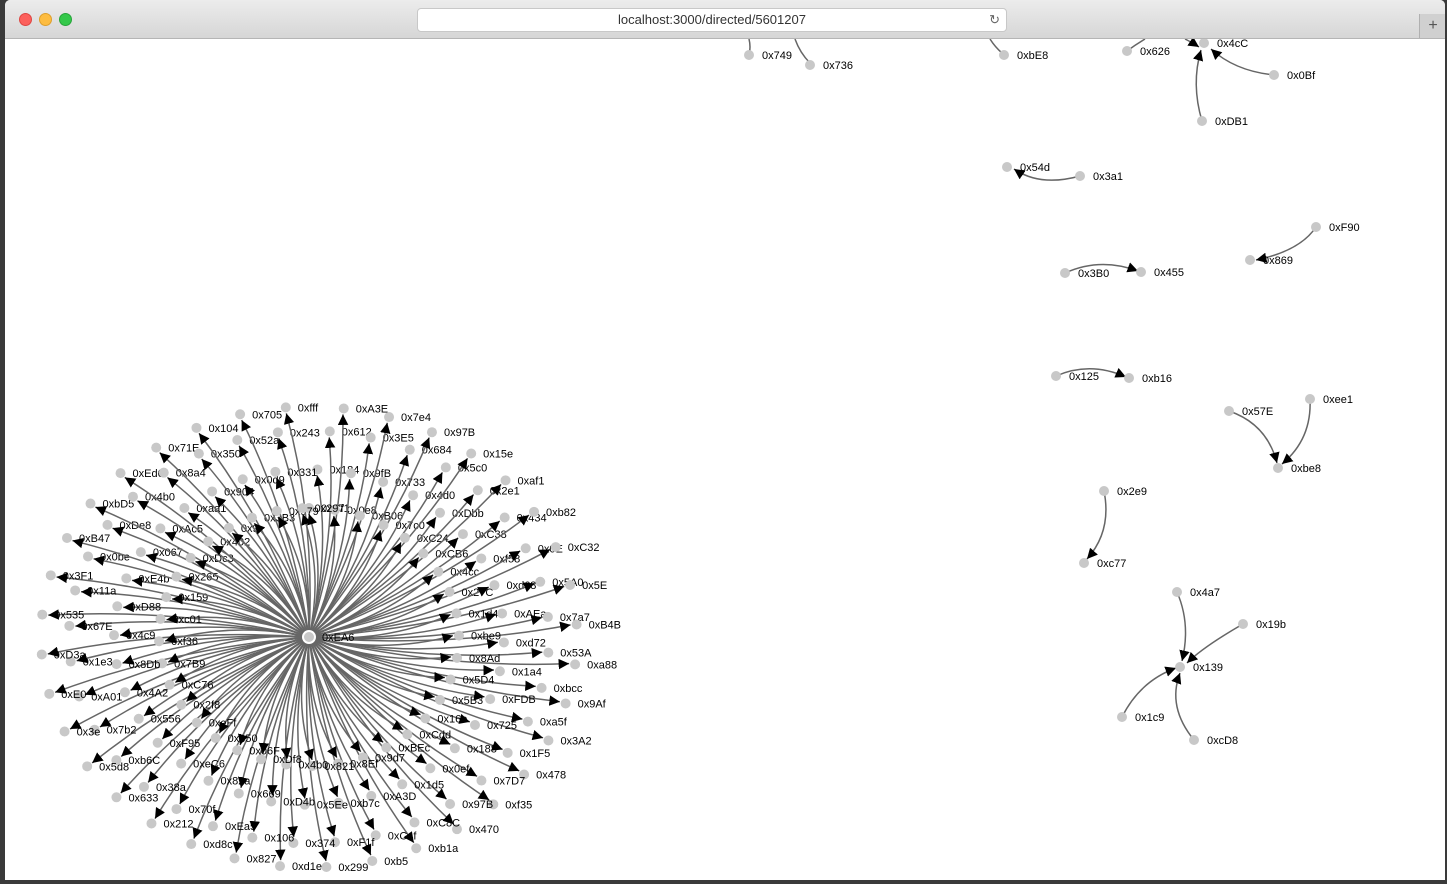 The width and height of the screenshot is (1447, 884). Describe the element at coordinates (1099, 177) in the screenshot. I see `graph-node-group: 0x3a1` at that location.